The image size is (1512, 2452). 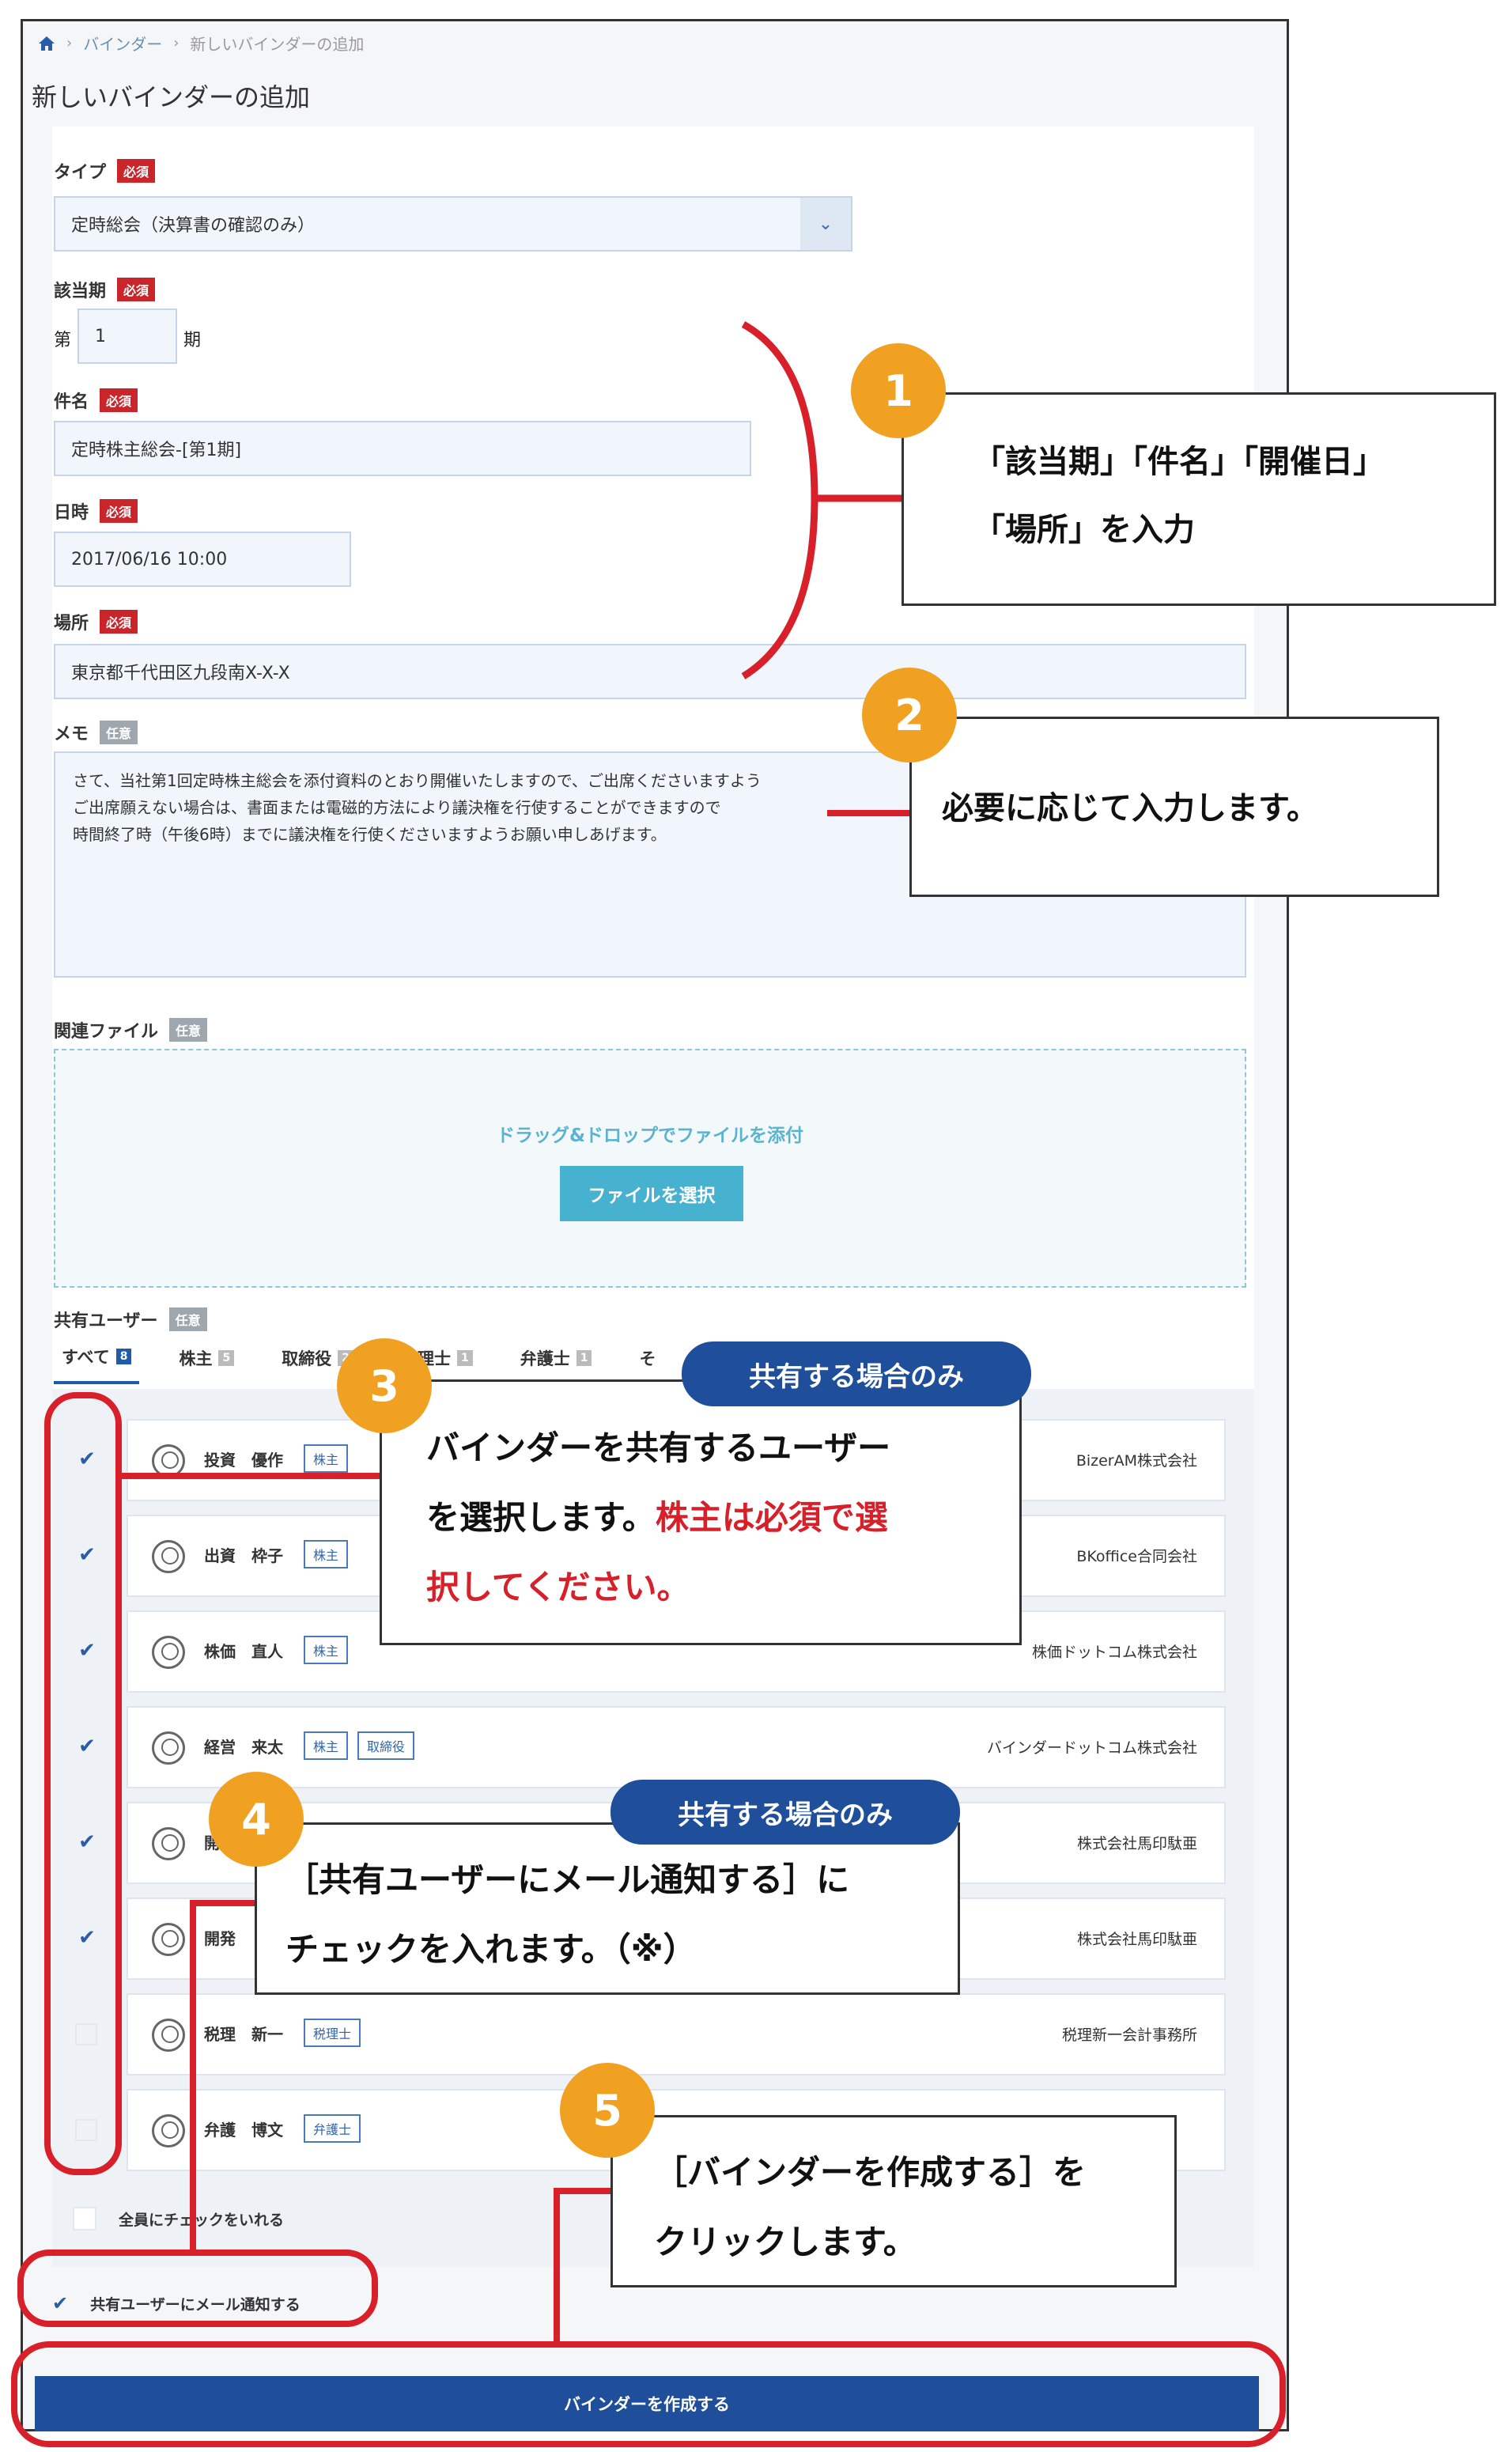 I want to click on tab-other: そ, so click(x=647, y=1364).